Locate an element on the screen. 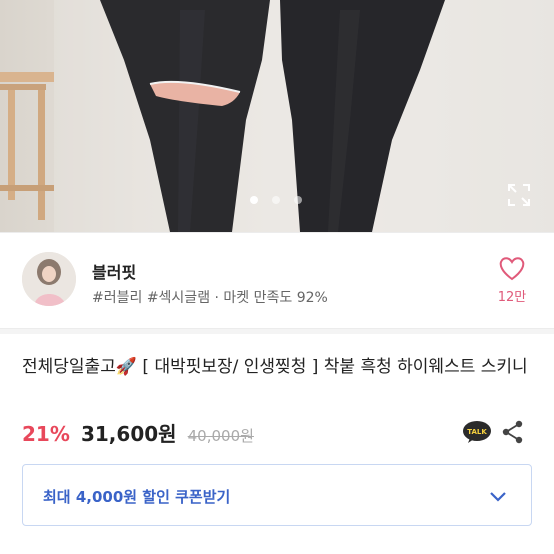 The width and height of the screenshot is (554, 554). kakao-talk-button: TALK is located at coordinates (477, 432).